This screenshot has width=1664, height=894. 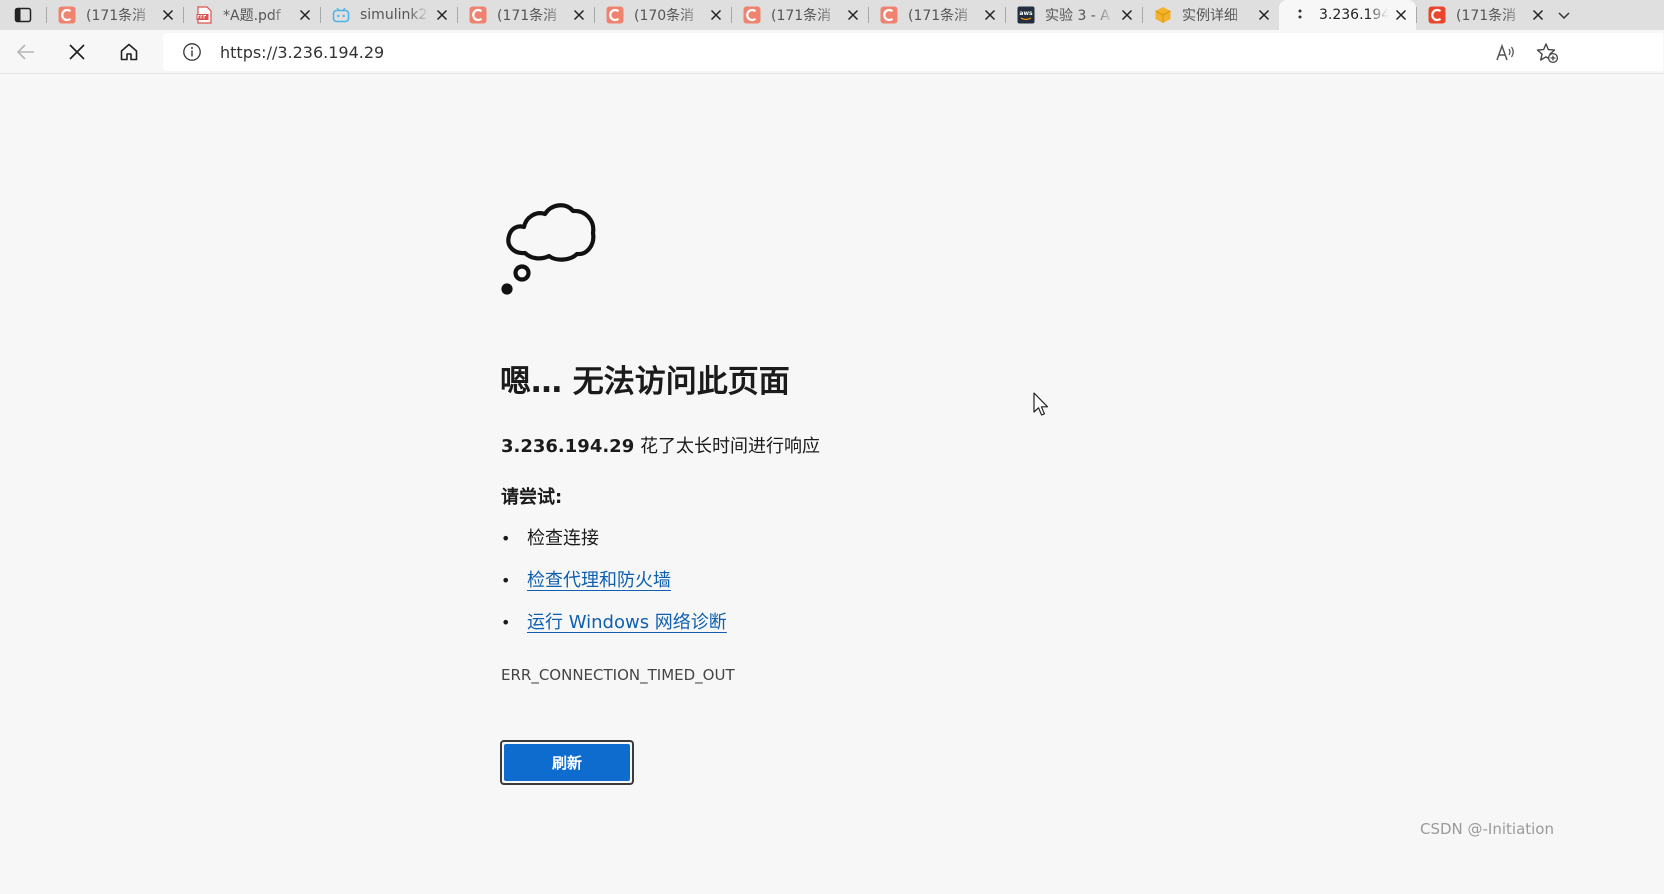 I want to click on suggestion-list: 检查连接 检查代理和防火墙 运行 Windows 网络诊断, so click(x=614, y=589).